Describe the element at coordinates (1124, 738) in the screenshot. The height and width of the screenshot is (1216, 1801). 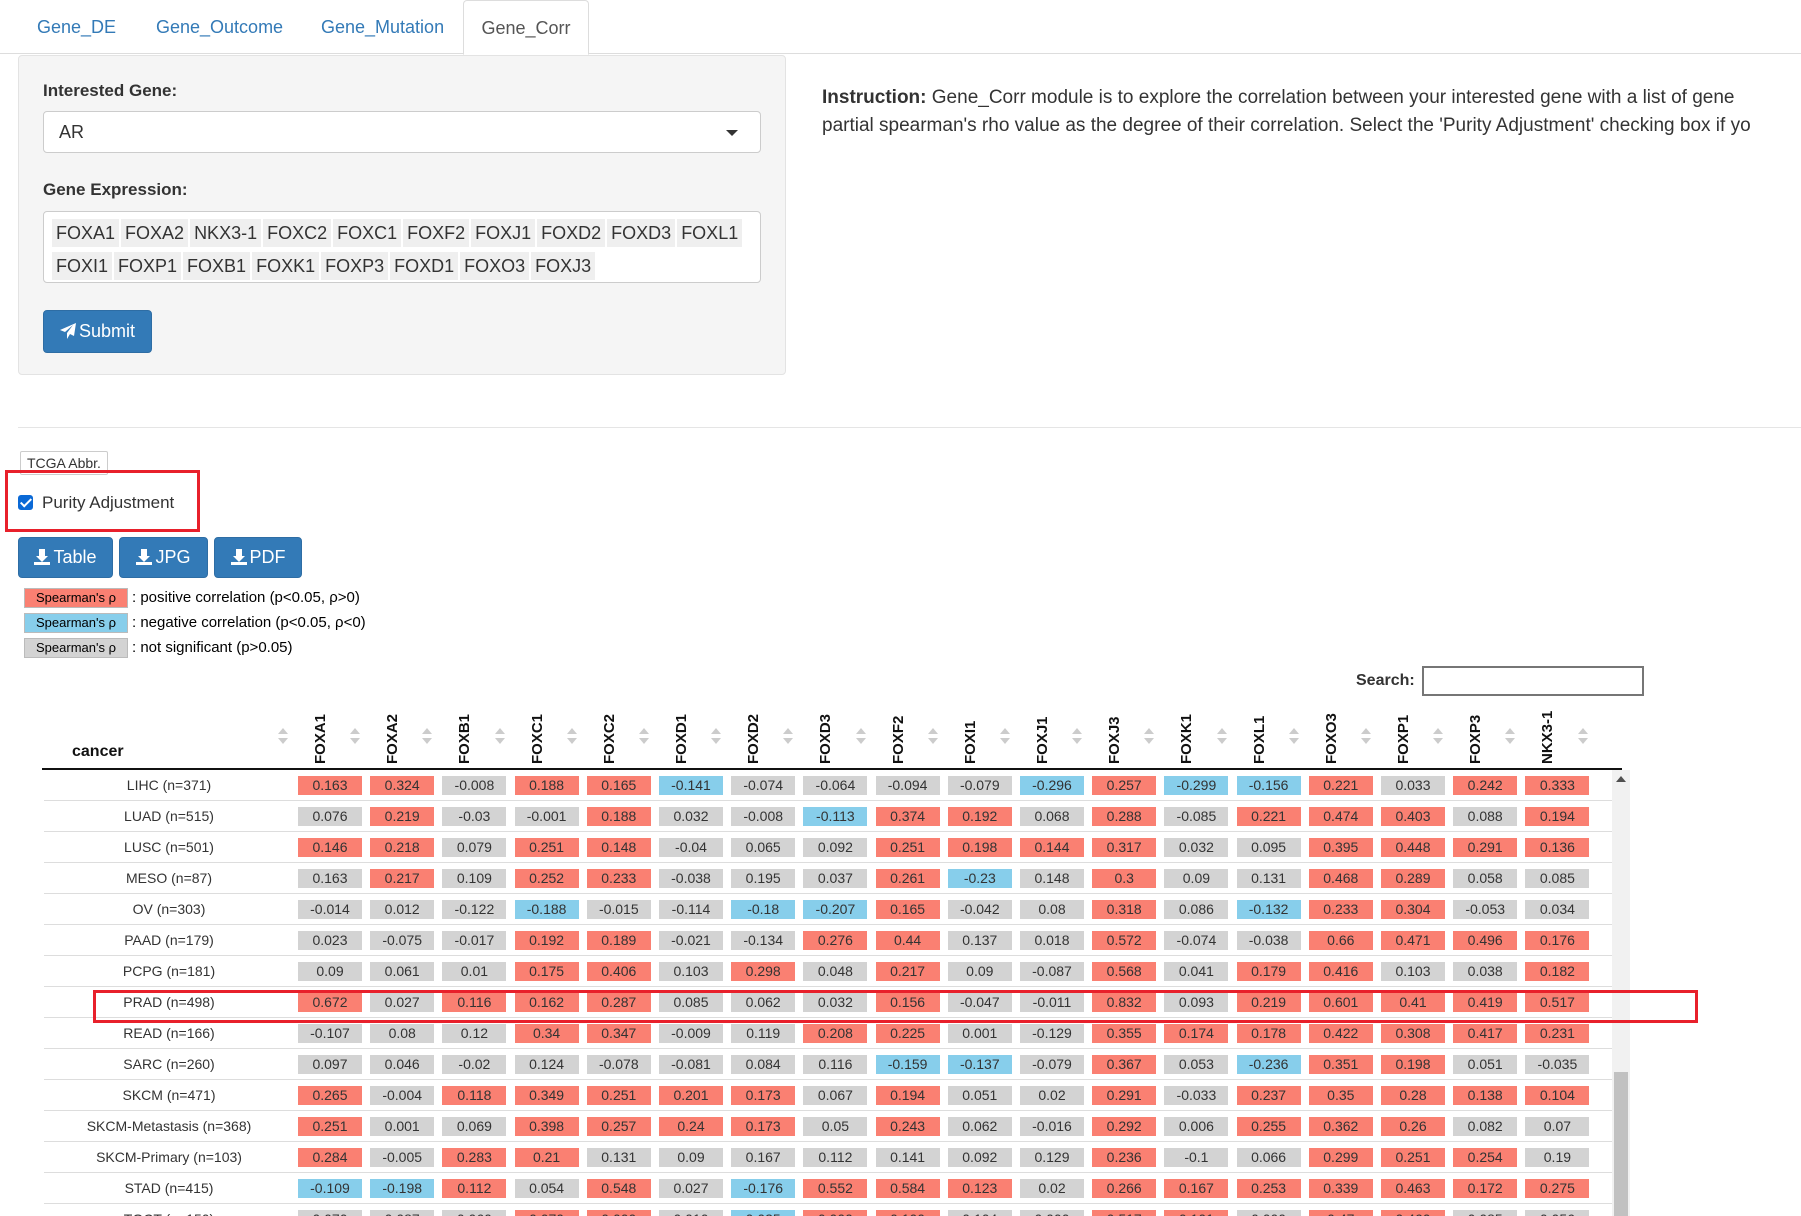
I see `column-header-foxj3: FOXJ3` at that location.